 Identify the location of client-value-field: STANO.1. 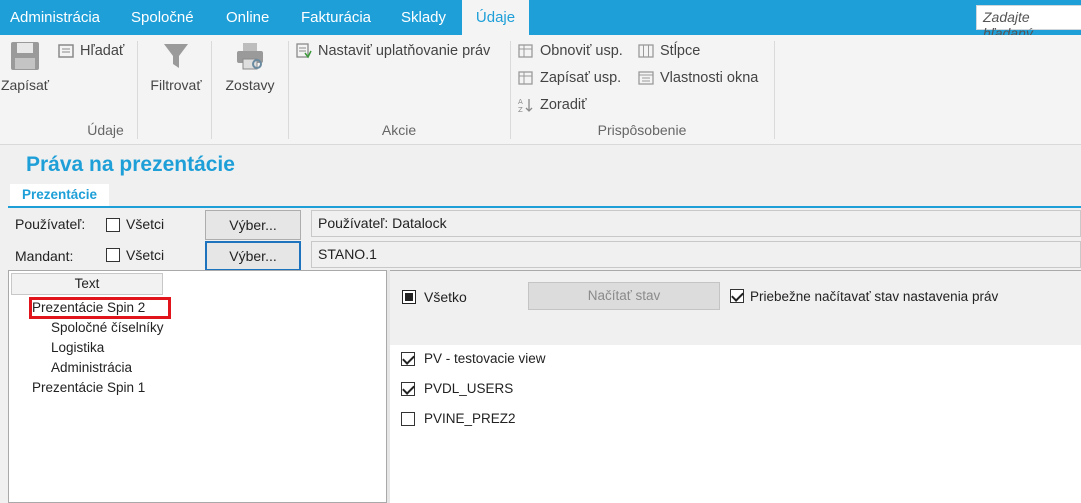
(696, 254).